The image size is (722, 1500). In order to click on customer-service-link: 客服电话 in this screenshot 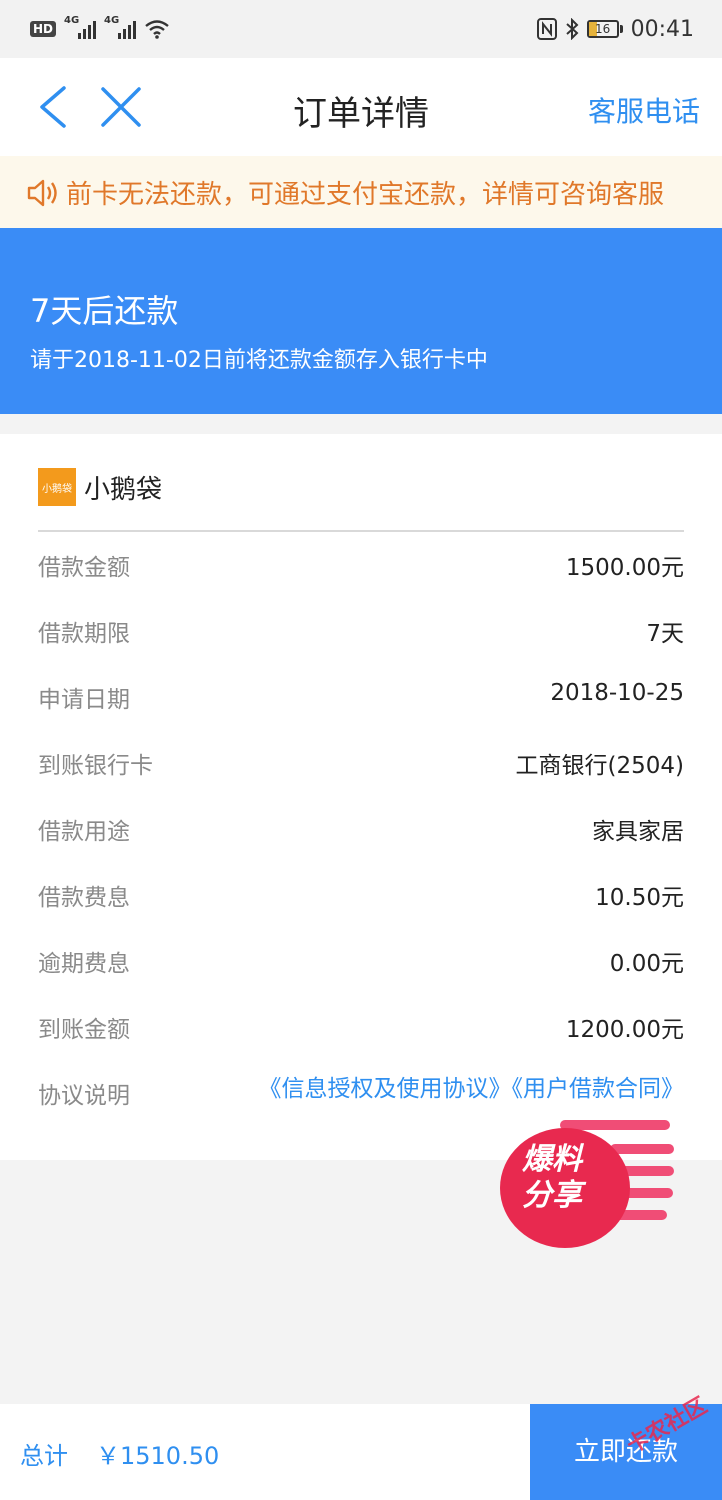, I will do `click(644, 110)`.